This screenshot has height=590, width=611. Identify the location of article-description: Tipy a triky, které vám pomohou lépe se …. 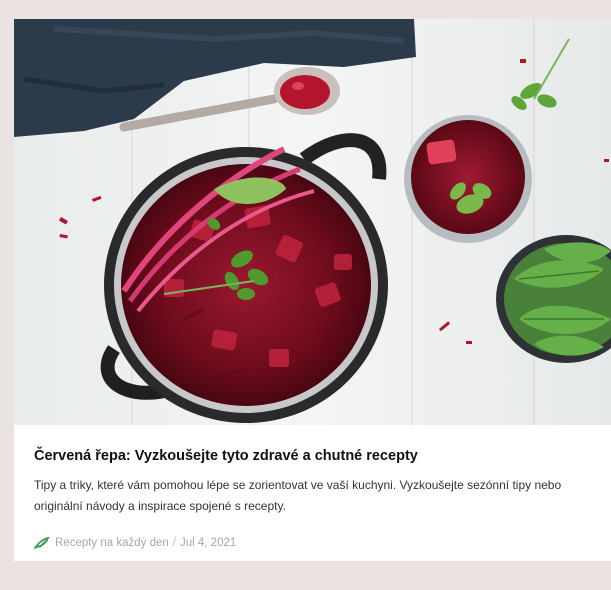
(298, 495).